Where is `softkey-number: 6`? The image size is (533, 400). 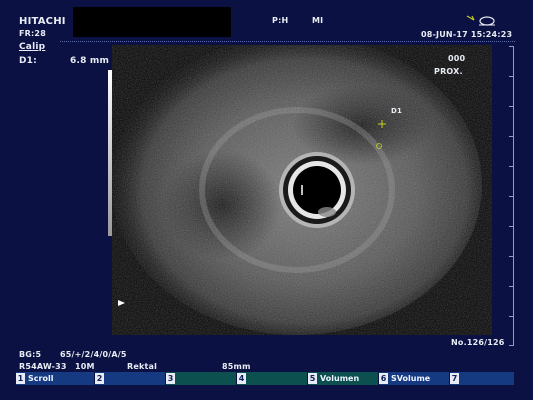
softkey-number: 6 is located at coordinates (383, 378).